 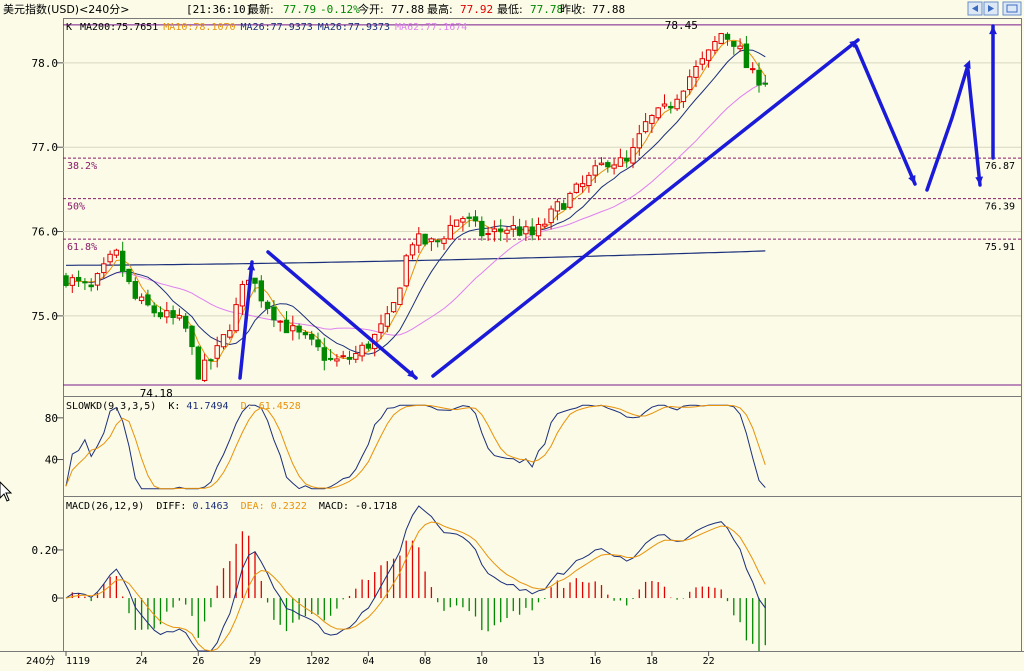 I want to click on kd-y-axis: 80 40, so click(x=54, y=439).